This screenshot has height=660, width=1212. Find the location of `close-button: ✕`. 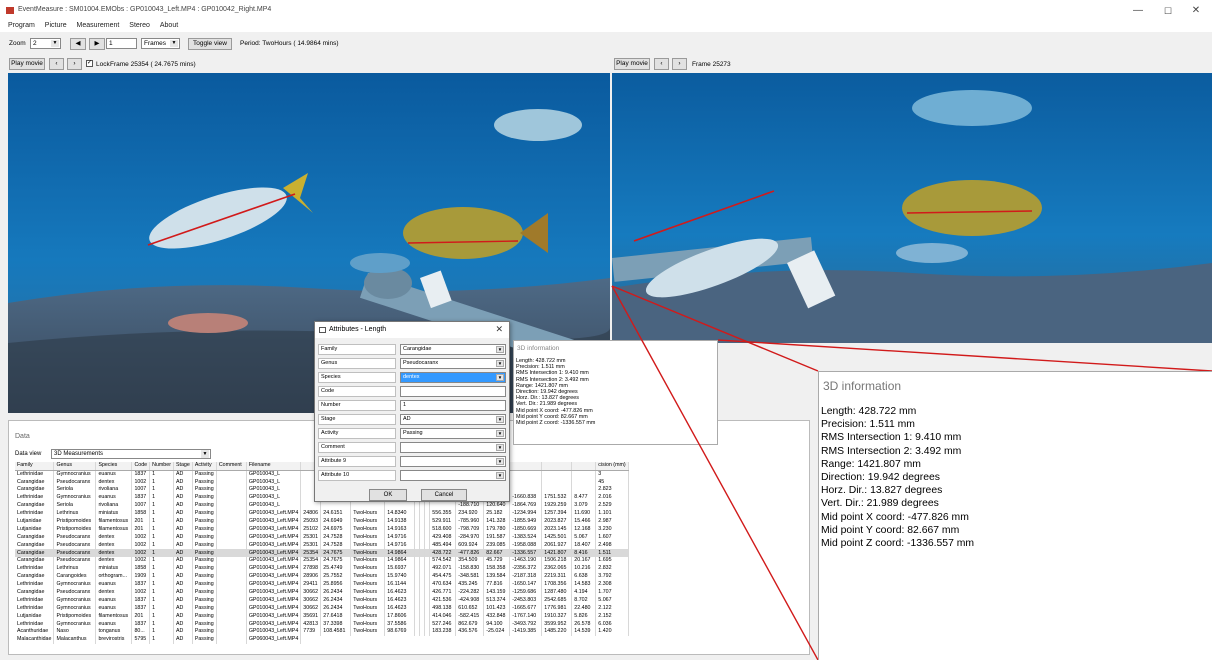

close-button: ✕ is located at coordinates (1196, 11).